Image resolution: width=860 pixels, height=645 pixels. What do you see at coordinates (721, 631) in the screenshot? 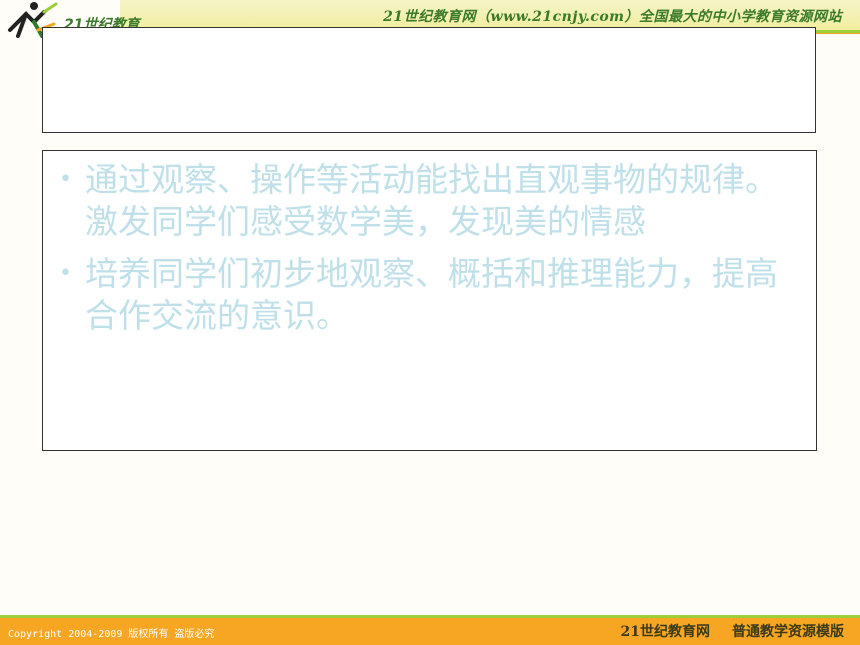
I see `footer-brand: 21世纪教育网 普通教学资源模版` at bounding box center [721, 631].